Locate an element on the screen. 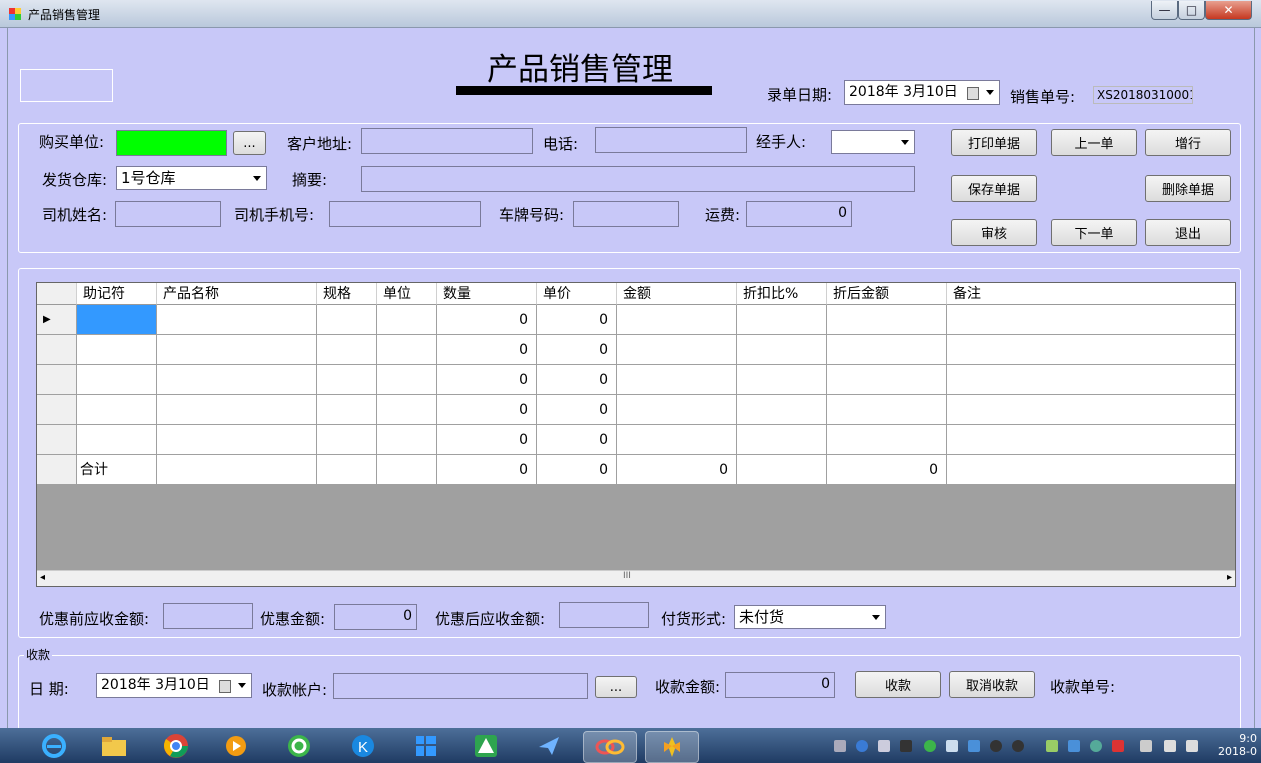  address-field is located at coordinates (447, 141).